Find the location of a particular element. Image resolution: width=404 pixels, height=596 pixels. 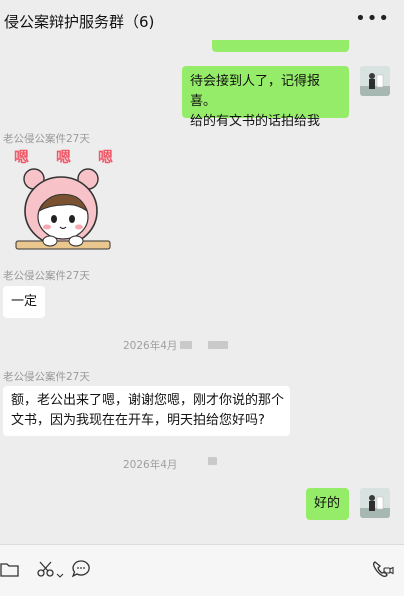

more-options-icon: ••• is located at coordinates (372, 18).